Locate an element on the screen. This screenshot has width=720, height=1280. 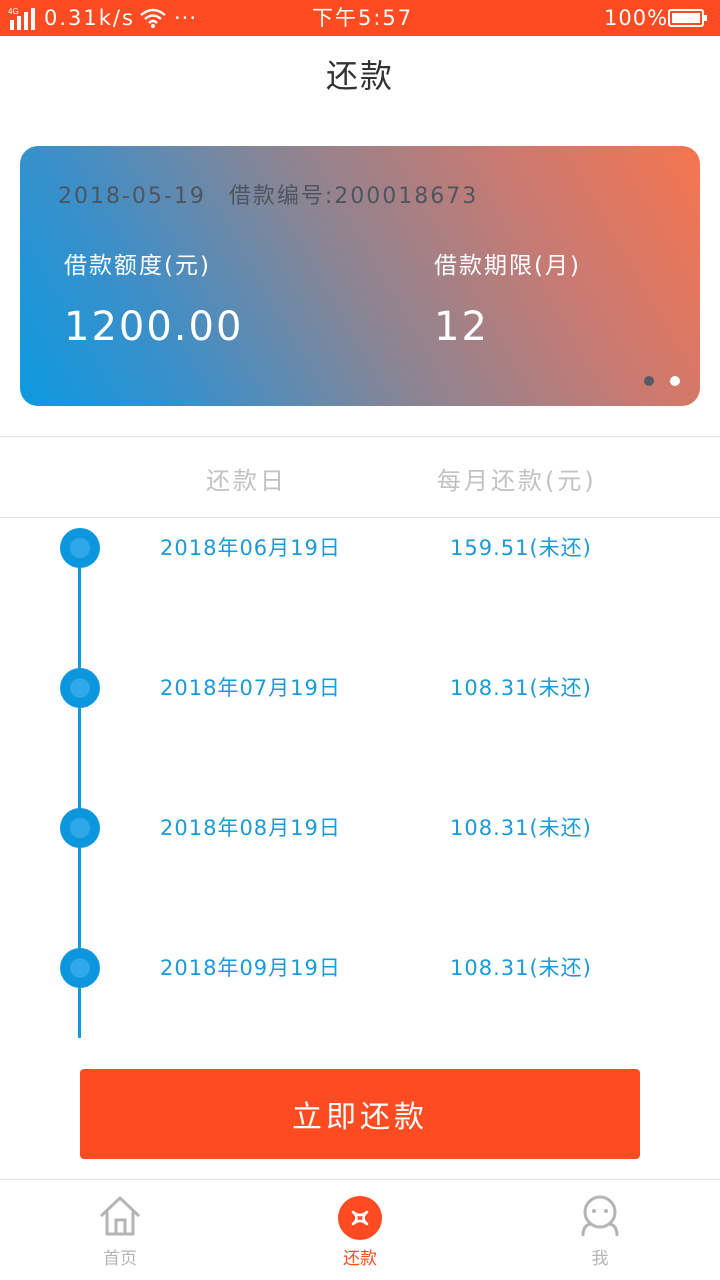
loan-term-value: 12 is located at coordinates (461, 327).